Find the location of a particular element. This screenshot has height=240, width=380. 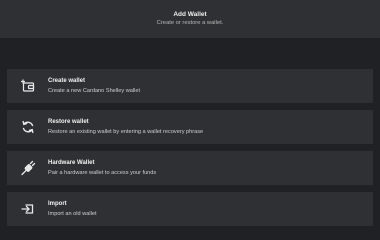

import-wallet-option: Import Import an old wallet is located at coordinates (190, 209).